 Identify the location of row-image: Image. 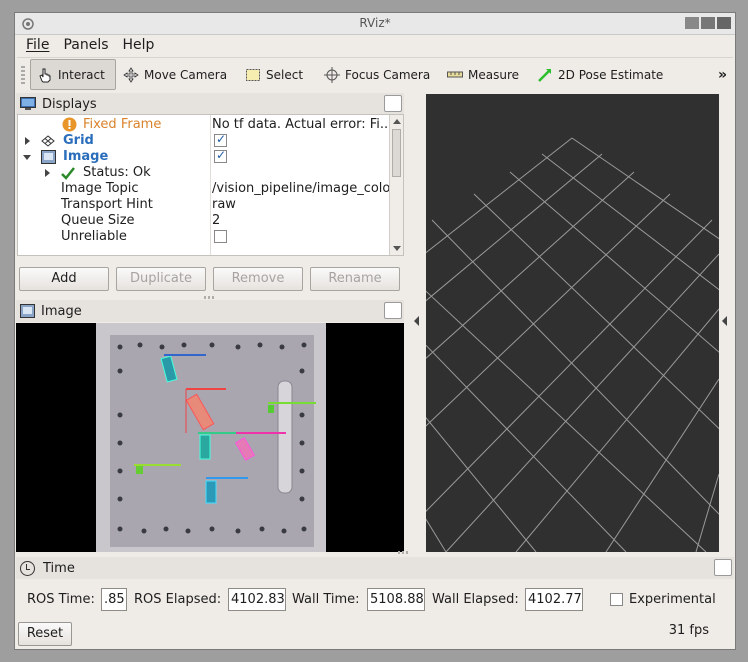
(203, 156).